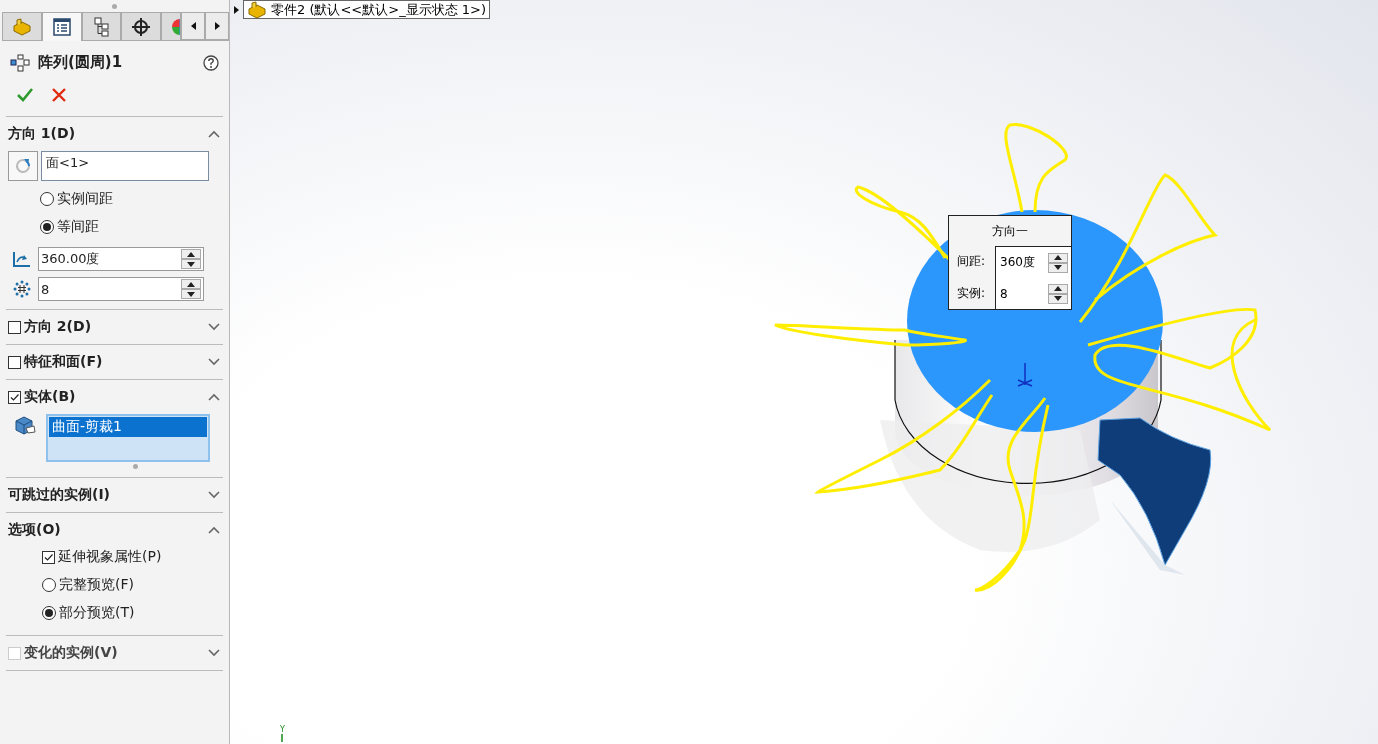  I want to click on callout-label: 间距:, so click(972, 262).